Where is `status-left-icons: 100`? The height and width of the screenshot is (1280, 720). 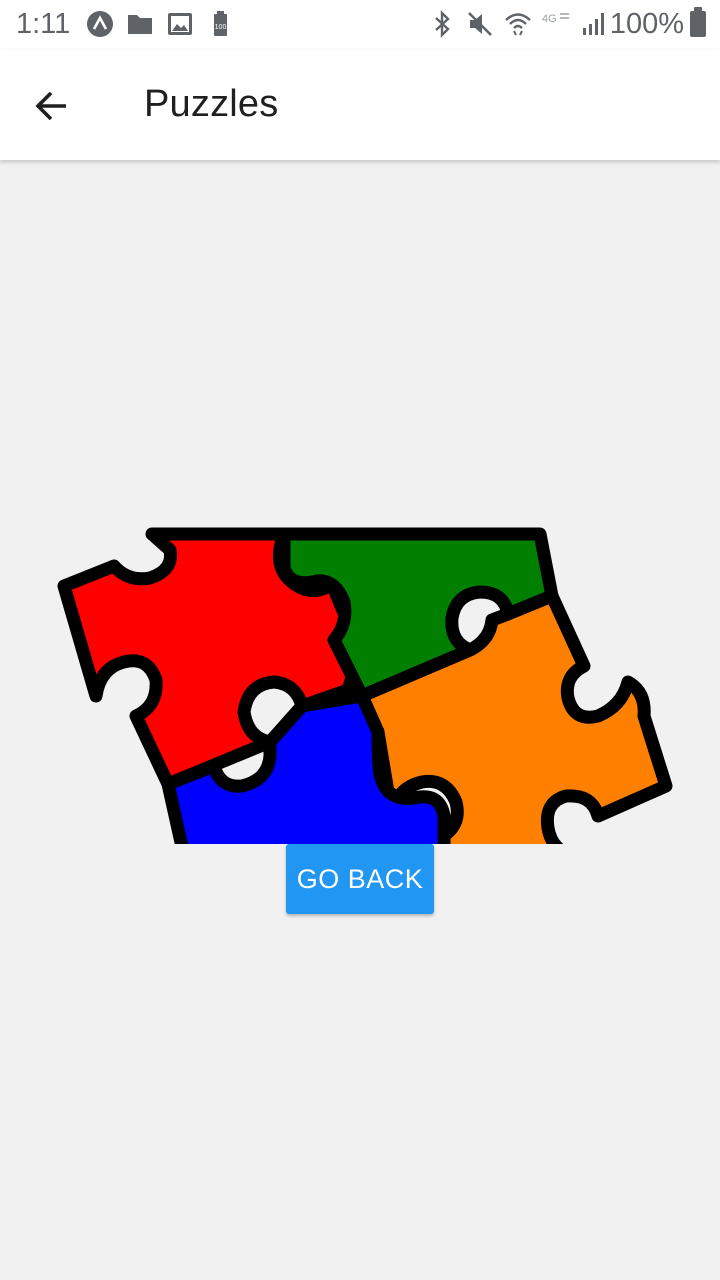
status-left-icons: 100 is located at coordinates (160, 24).